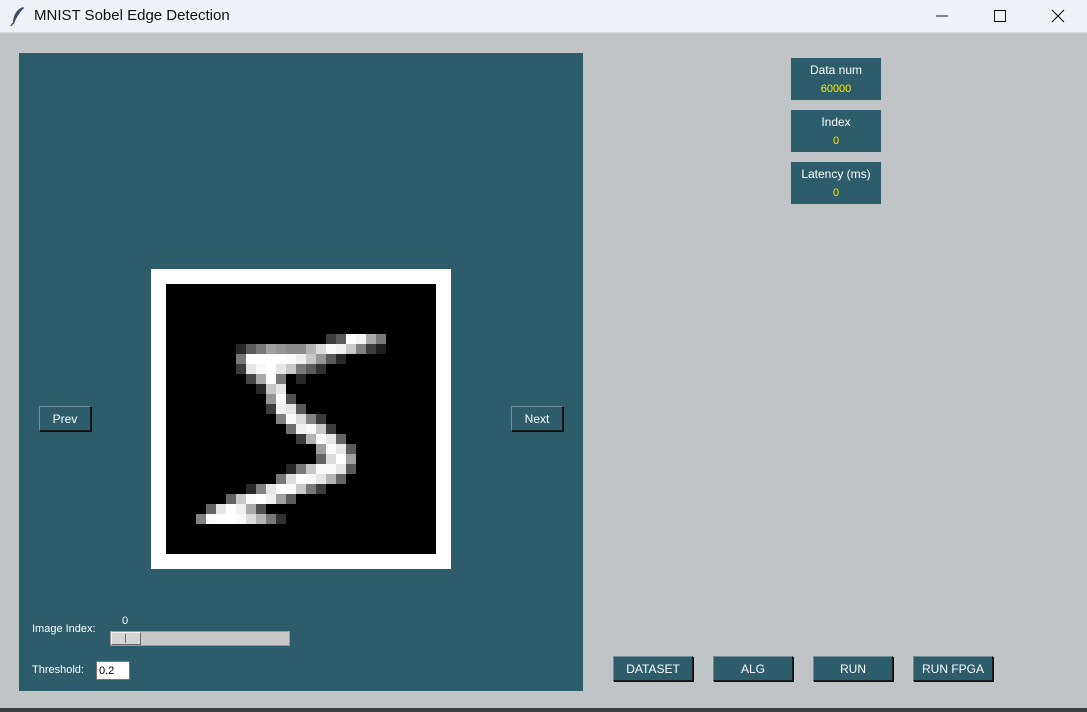 The image size is (1087, 712). I want to click on prev-button: Prev, so click(65, 418).